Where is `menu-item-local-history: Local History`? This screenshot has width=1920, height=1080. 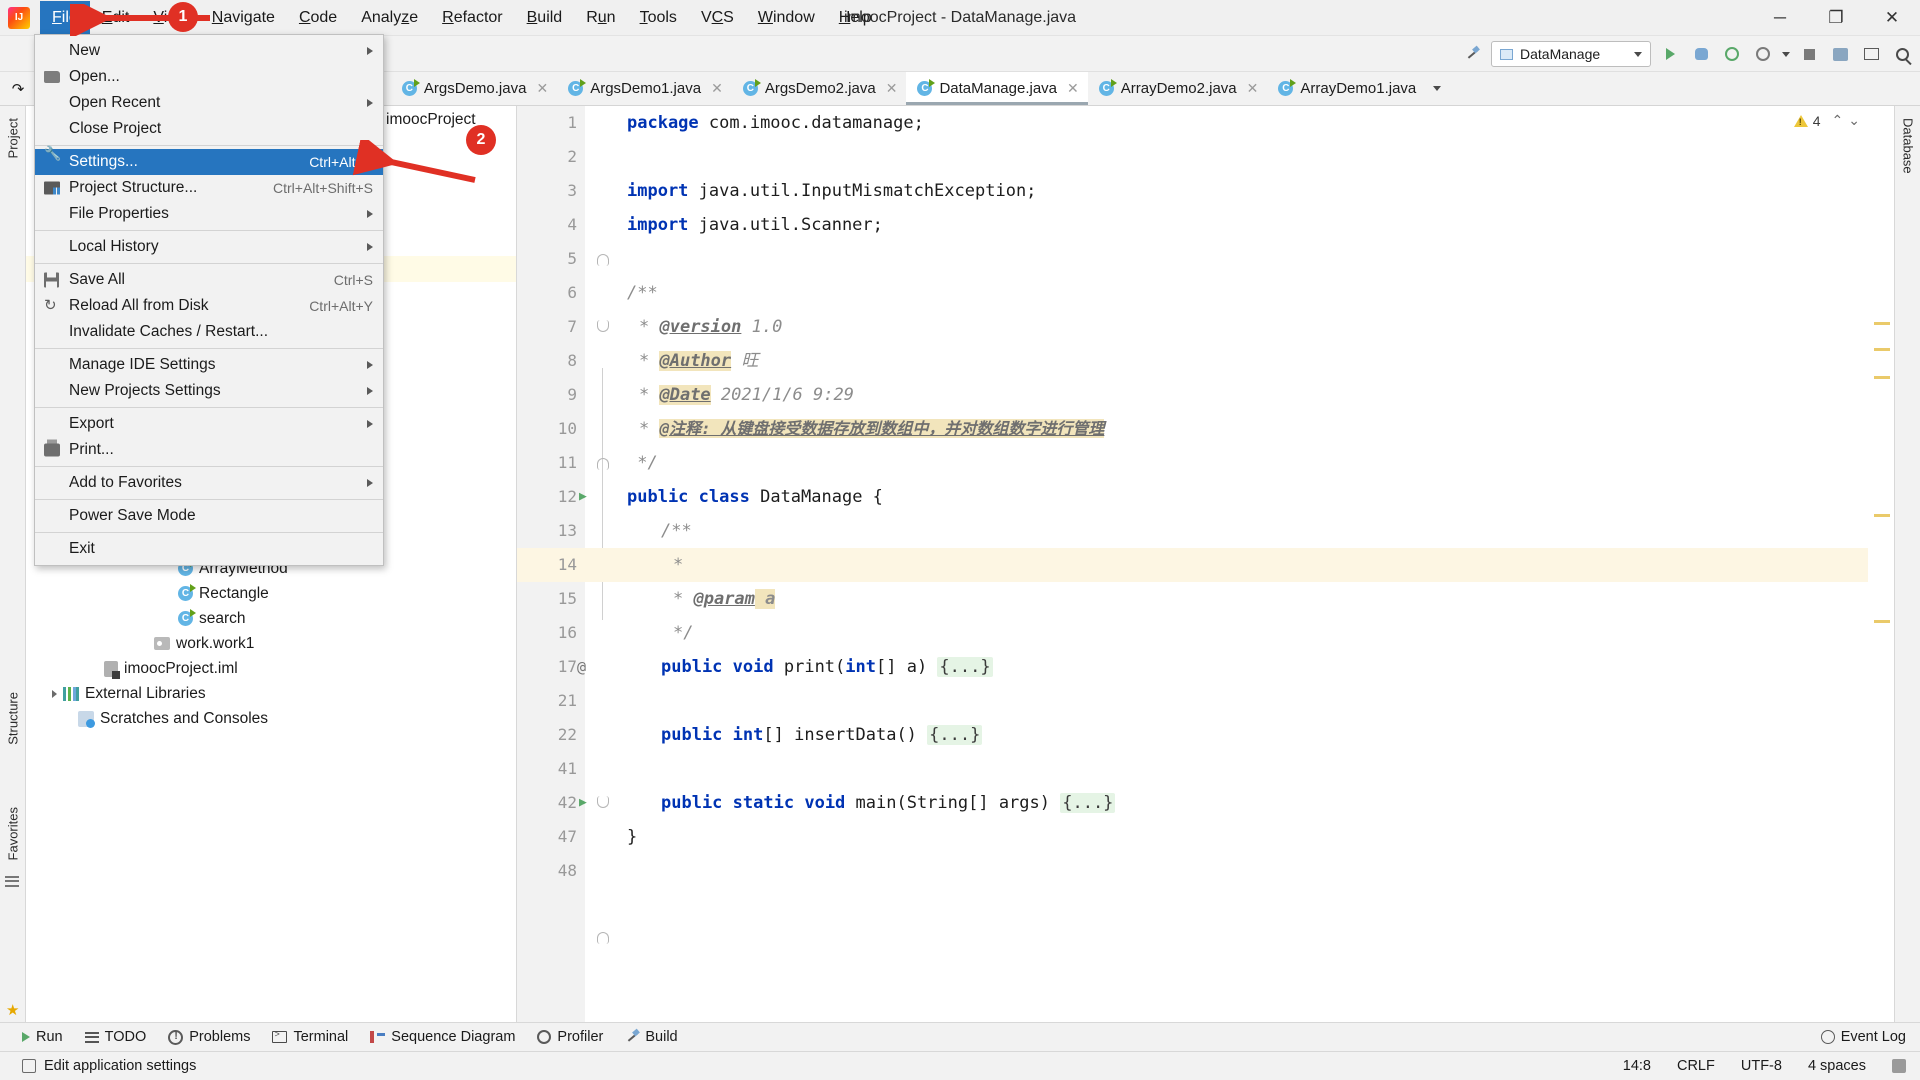 menu-item-local-history: Local History is located at coordinates (209, 247).